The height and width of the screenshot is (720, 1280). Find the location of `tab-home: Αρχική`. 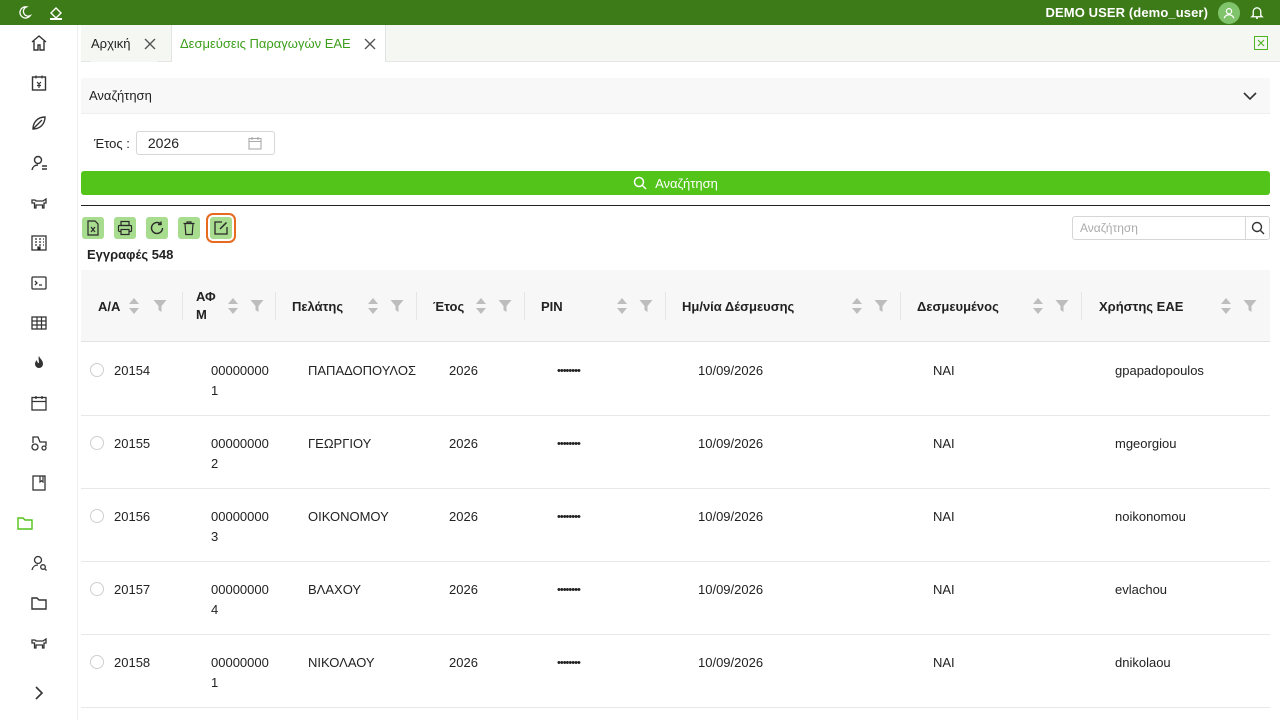

tab-home: Αρχική is located at coordinates (124, 43).